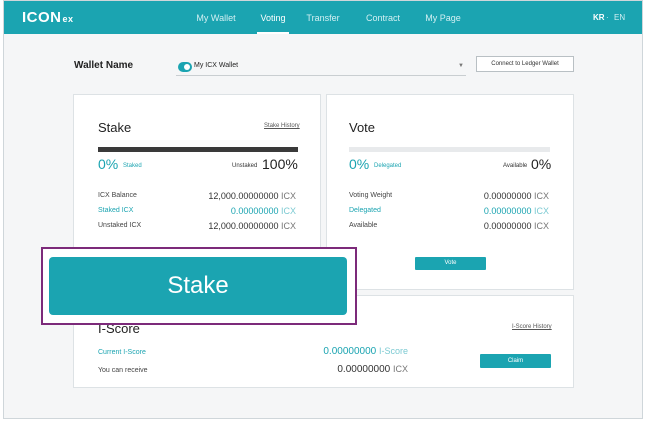 This screenshot has width=646, height=422. I want to click on staked-icx-label: Staked ICX, so click(116, 210).